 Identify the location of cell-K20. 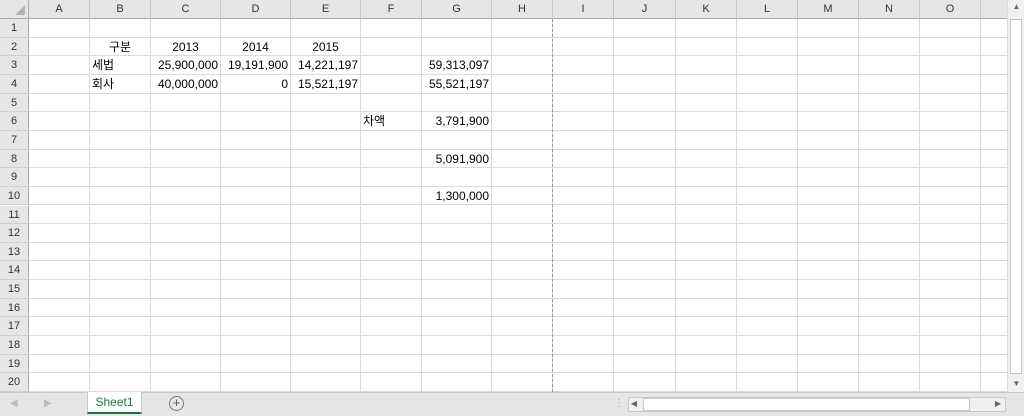
(706, 382).